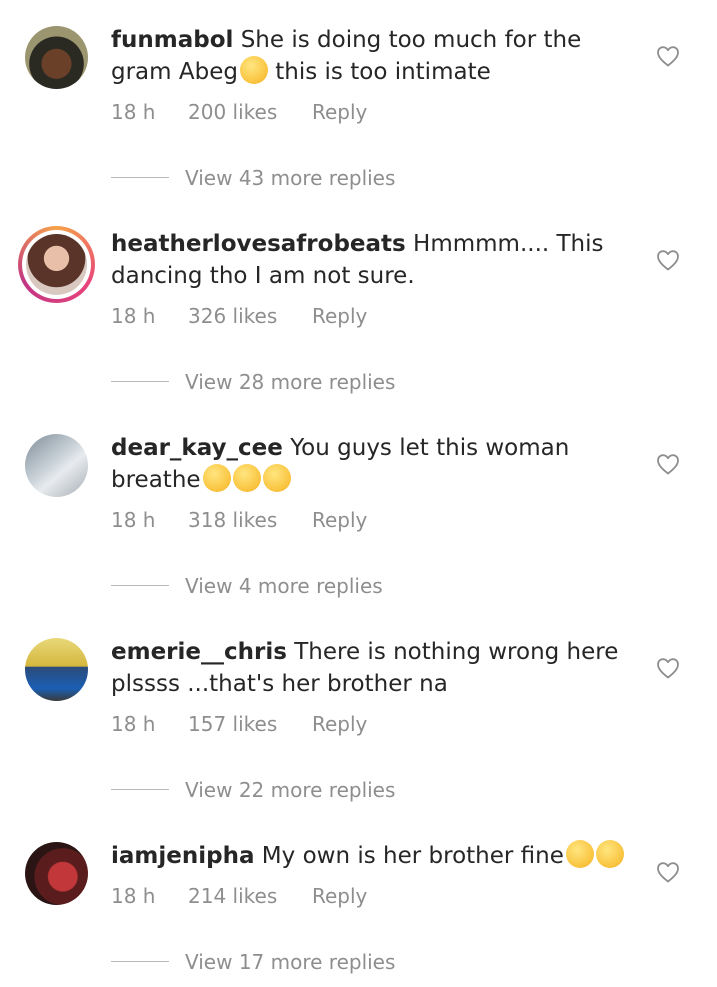  I want to click on view-replies-label: View 22 more replies, so click(290, 790).